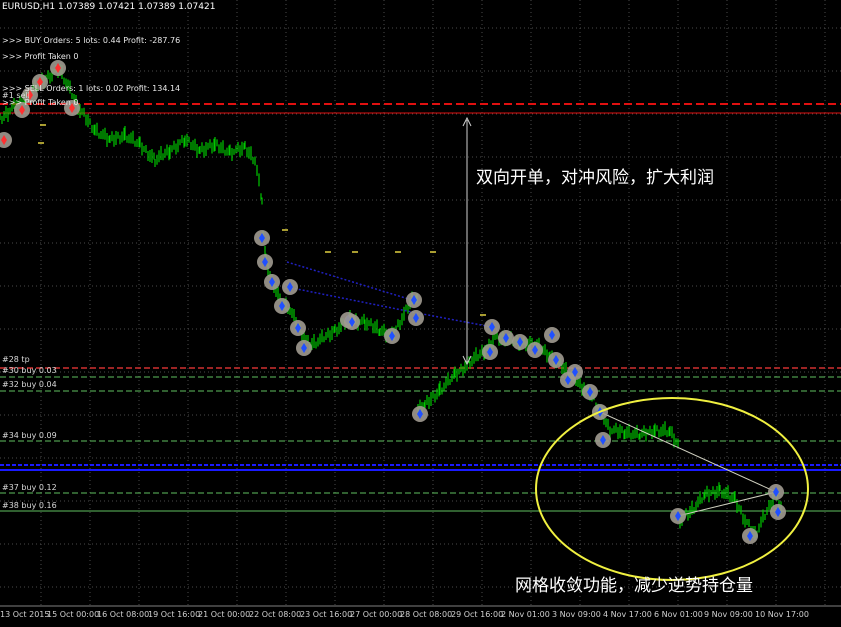 The image size is (841, 627). Describe the element at coordinates (40, 56) in the screenshot. I see `buy-profit-taken: >>> Profit Taken 0` at that location.